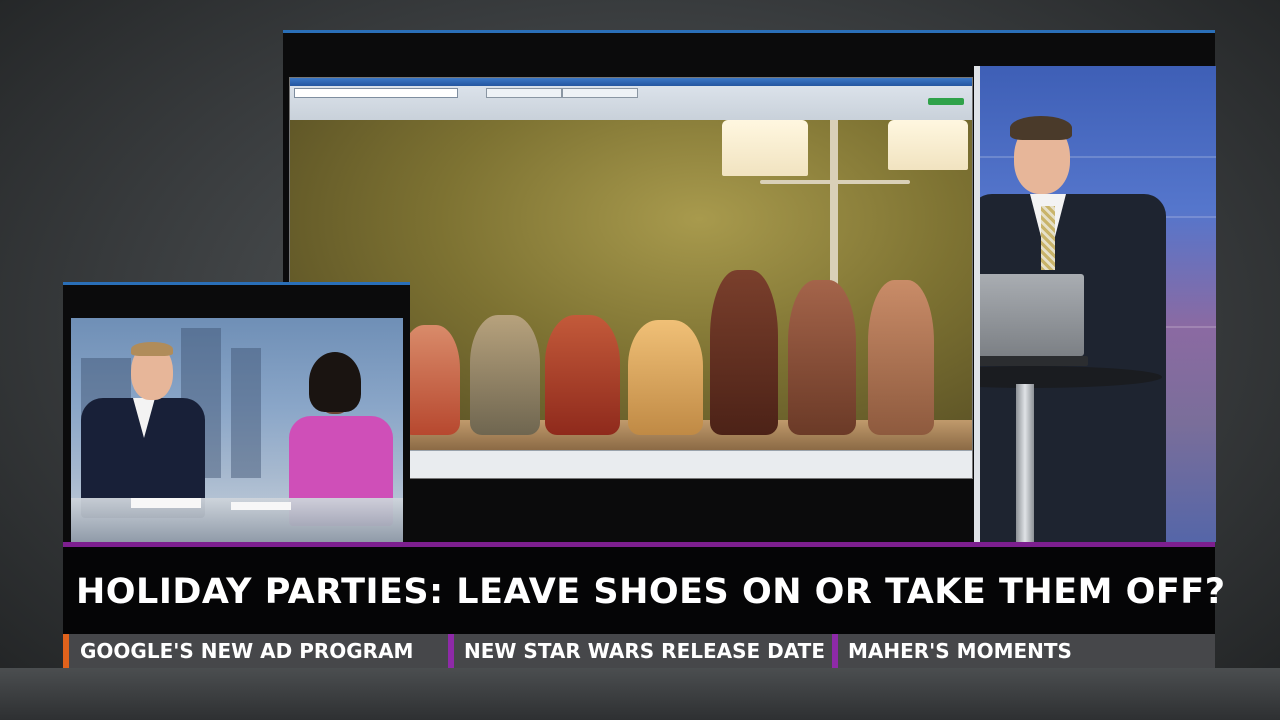 The height and width of the screenshot is (720, 1280). I want to click on anchors-desk-shot, so click(237, 430).